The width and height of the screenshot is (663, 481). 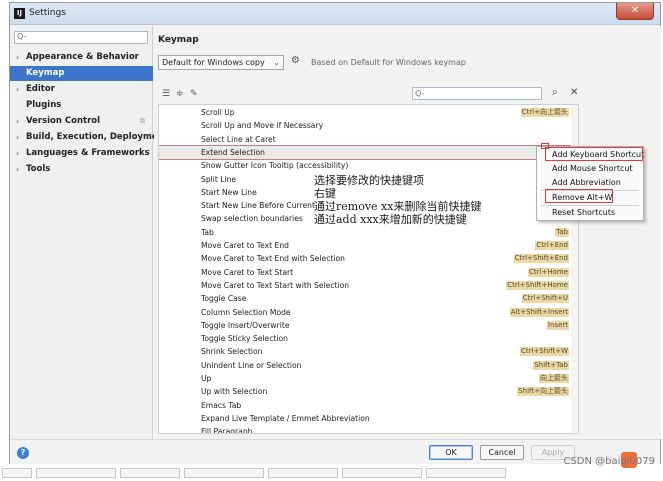 What do you see at coordinates (224, 299) in the screenshot?
I see `action-name: Toggle Case` at bounding box center [224, 299].